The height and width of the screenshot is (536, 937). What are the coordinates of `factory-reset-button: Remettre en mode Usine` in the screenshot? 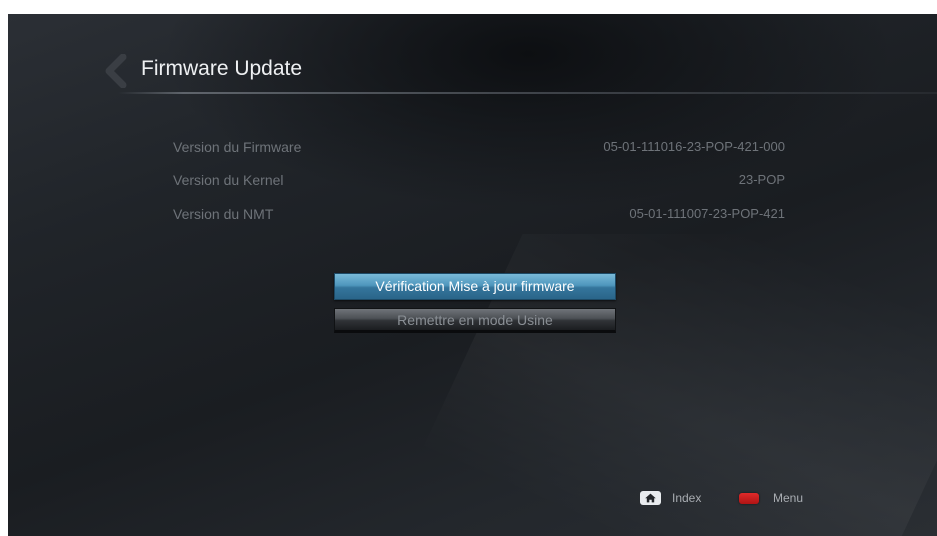 It's located at (475, 320).